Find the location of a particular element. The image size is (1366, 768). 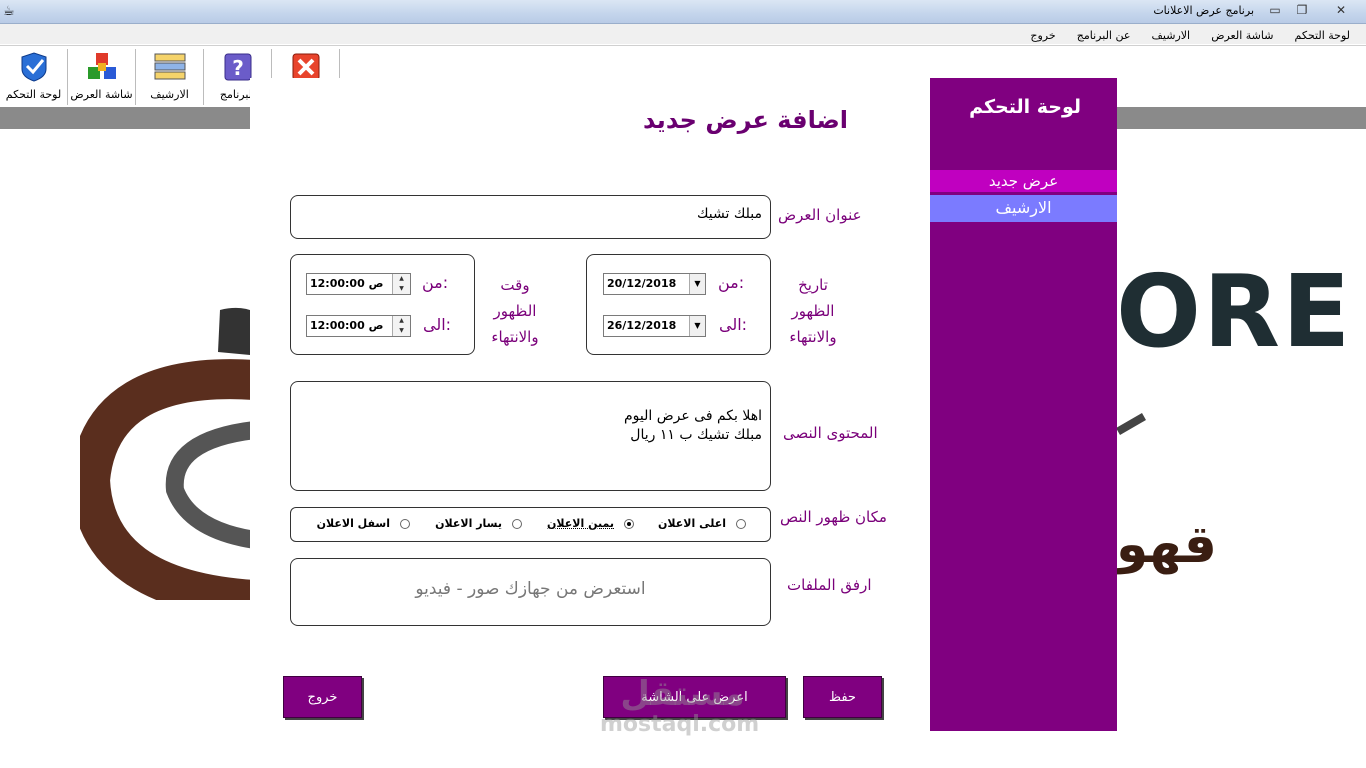

toolbar-display-screen-button: شاشة العرض is located at coordinates (102, 77).